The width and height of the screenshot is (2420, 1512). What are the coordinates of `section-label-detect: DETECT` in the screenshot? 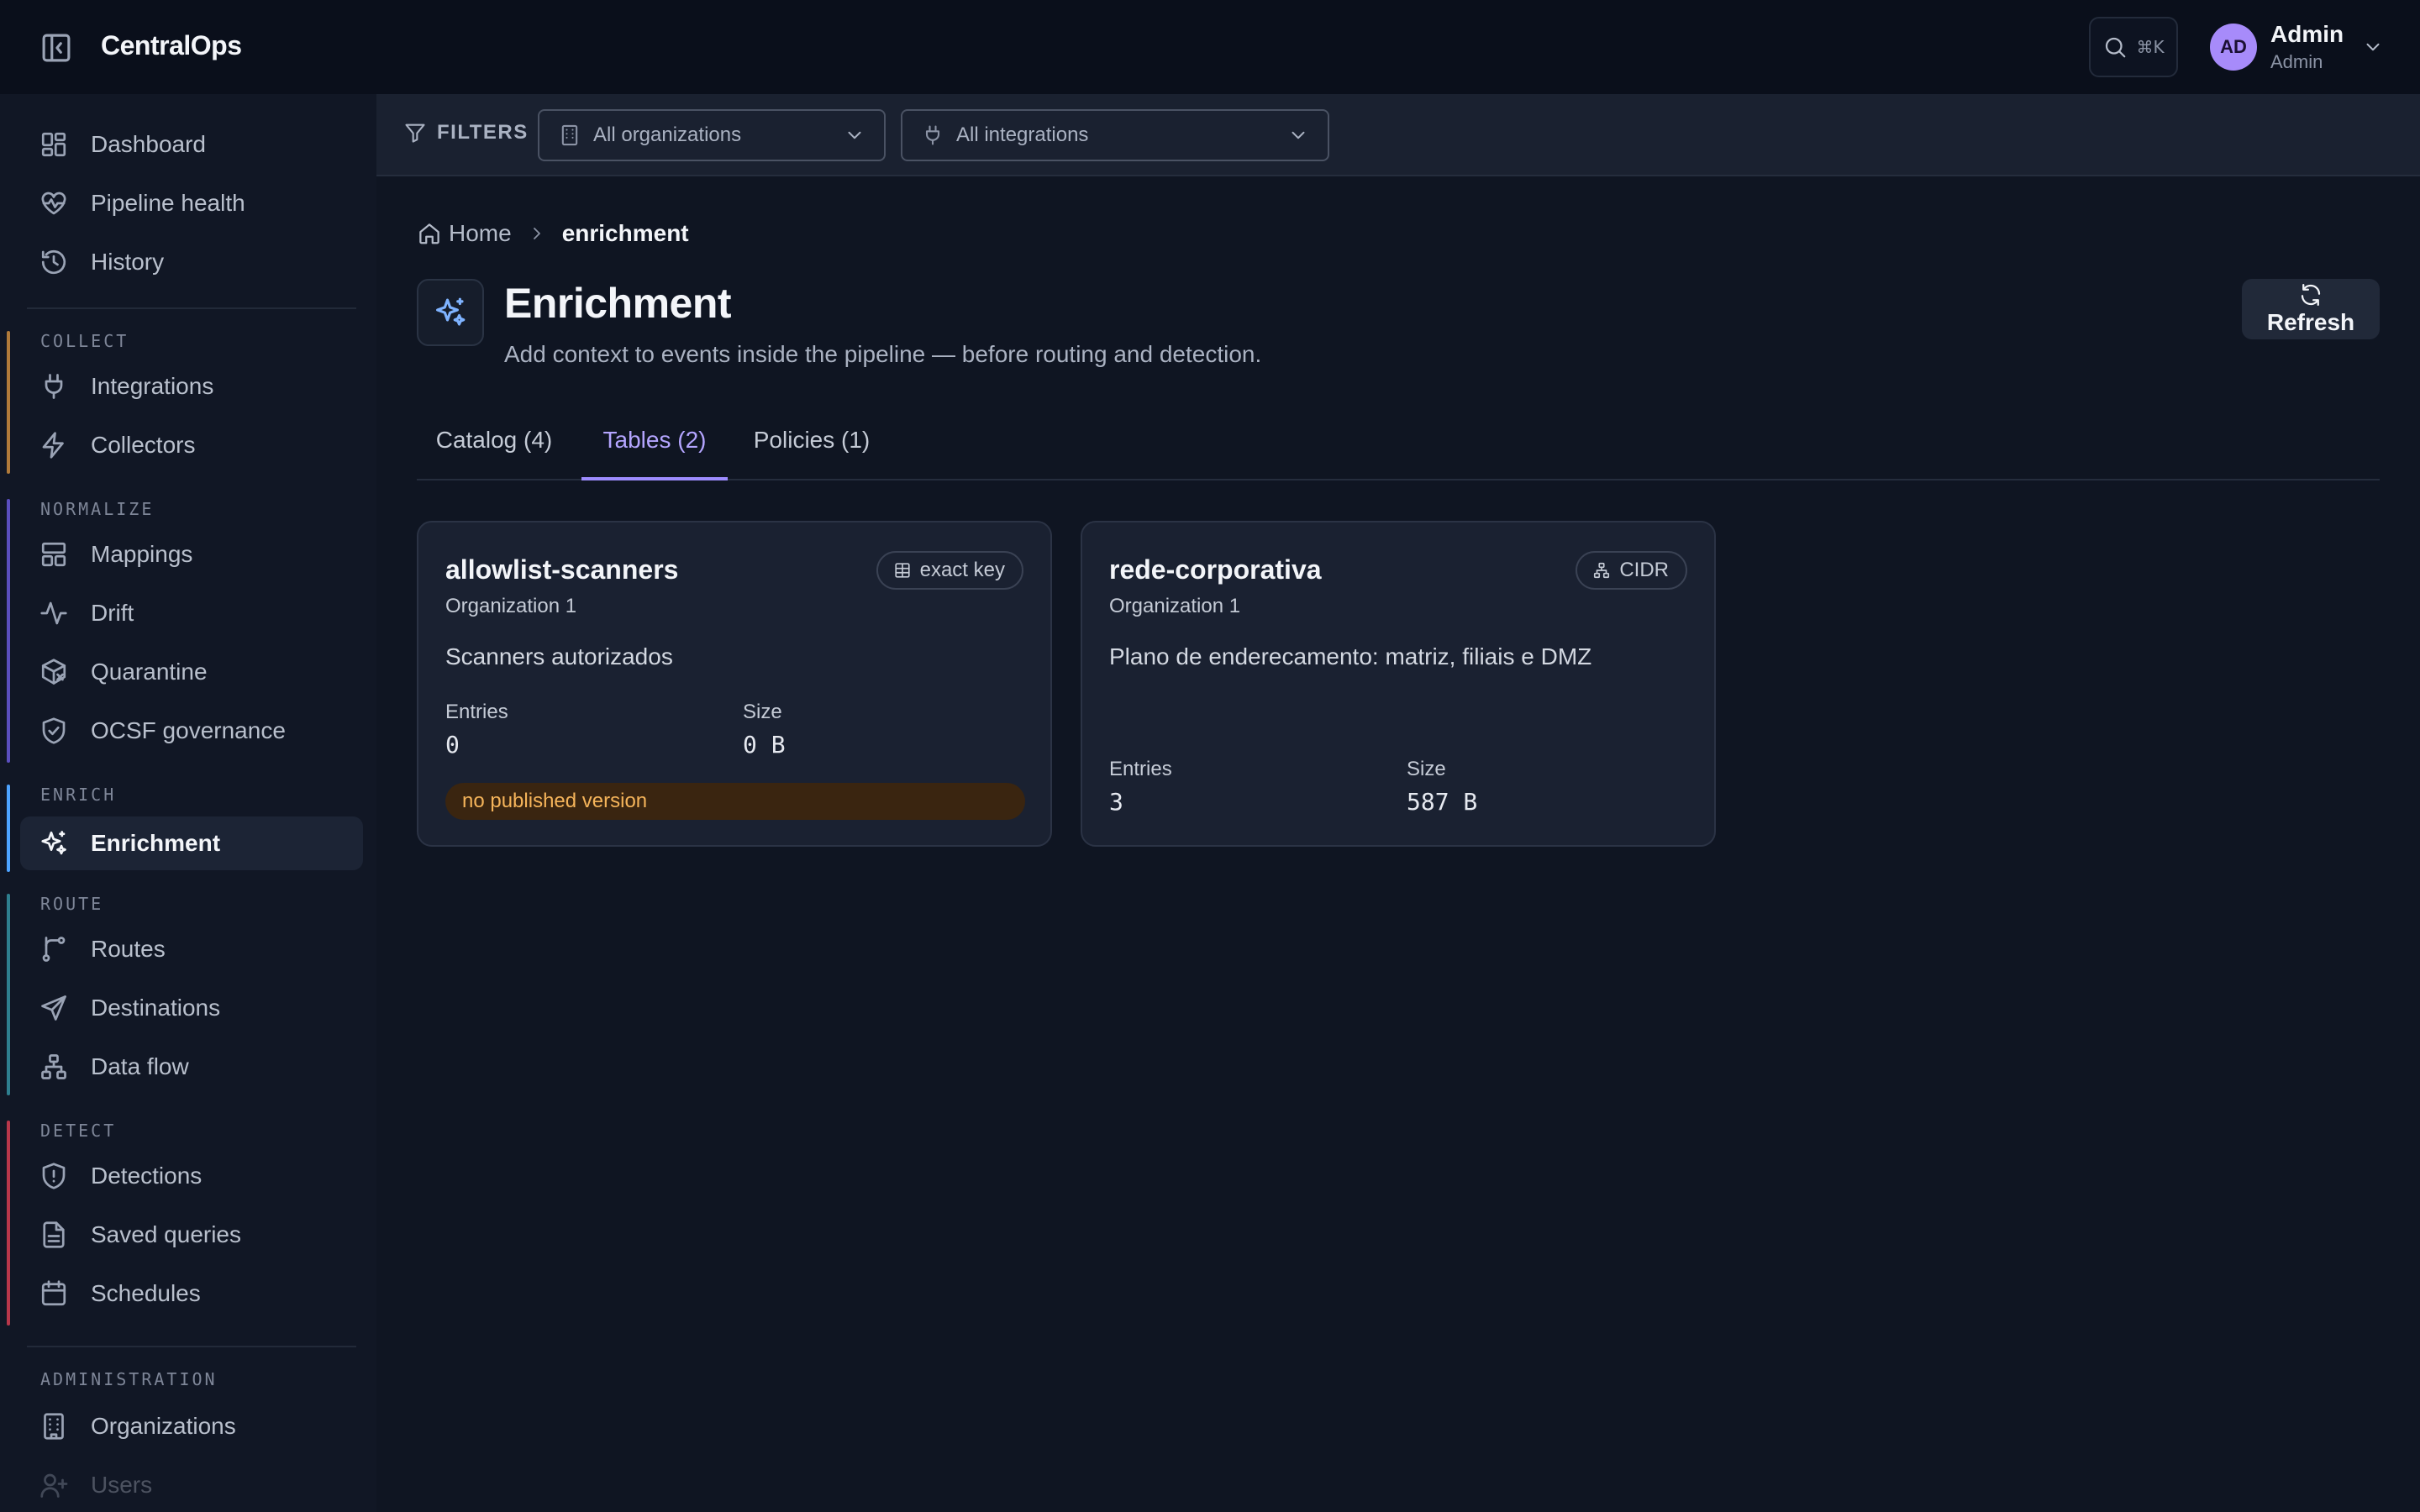 It's located at (78, 1131).